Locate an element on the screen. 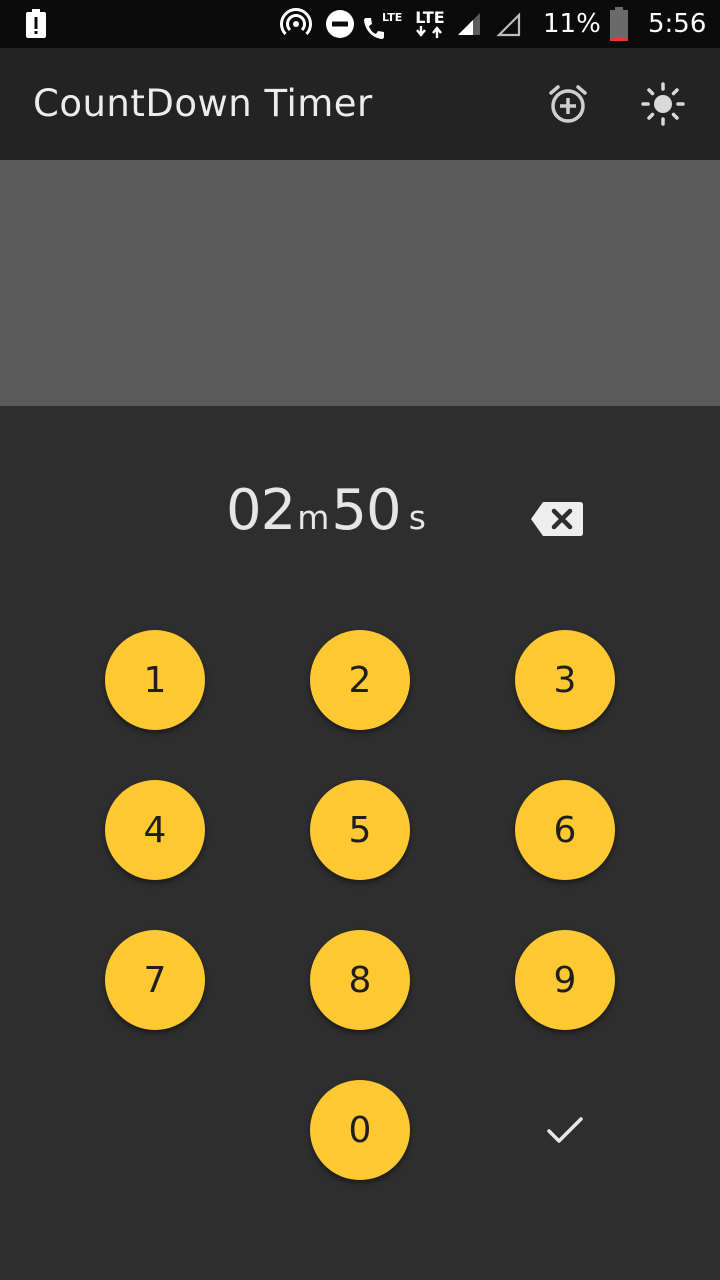 The height and width of the screenshot is (1280, 720). backspace-icon is located at coordinates (557, 519).